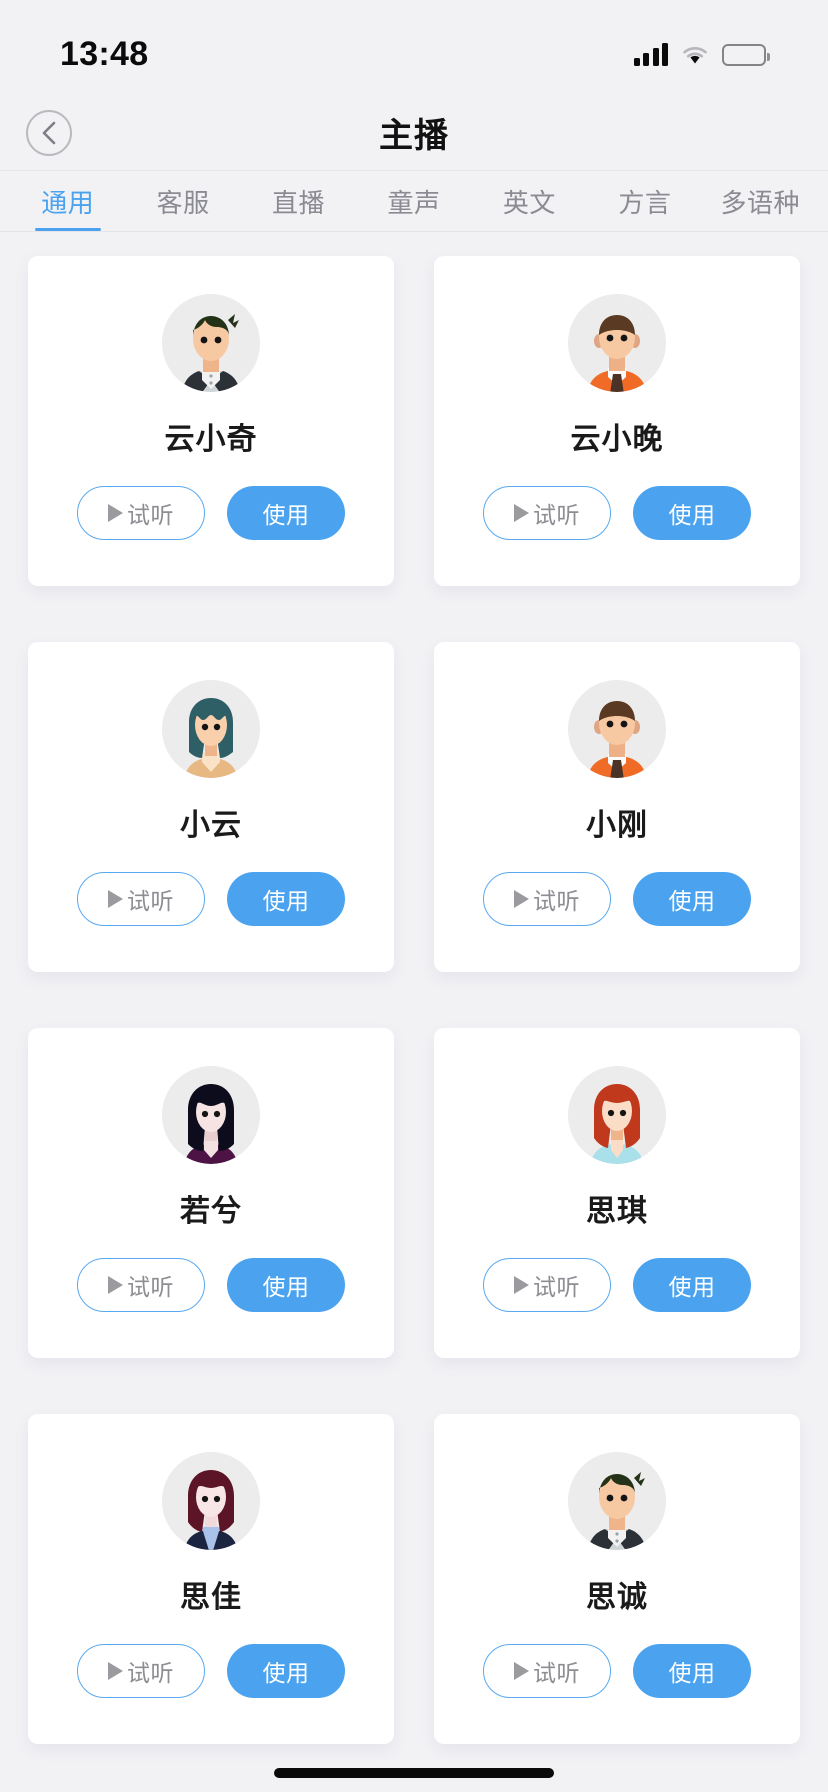 This screenshot has height=1792, width=828. Describe the element at coordinates (414, 136) in the screenshot. I see `page-title: 主播` at that location.